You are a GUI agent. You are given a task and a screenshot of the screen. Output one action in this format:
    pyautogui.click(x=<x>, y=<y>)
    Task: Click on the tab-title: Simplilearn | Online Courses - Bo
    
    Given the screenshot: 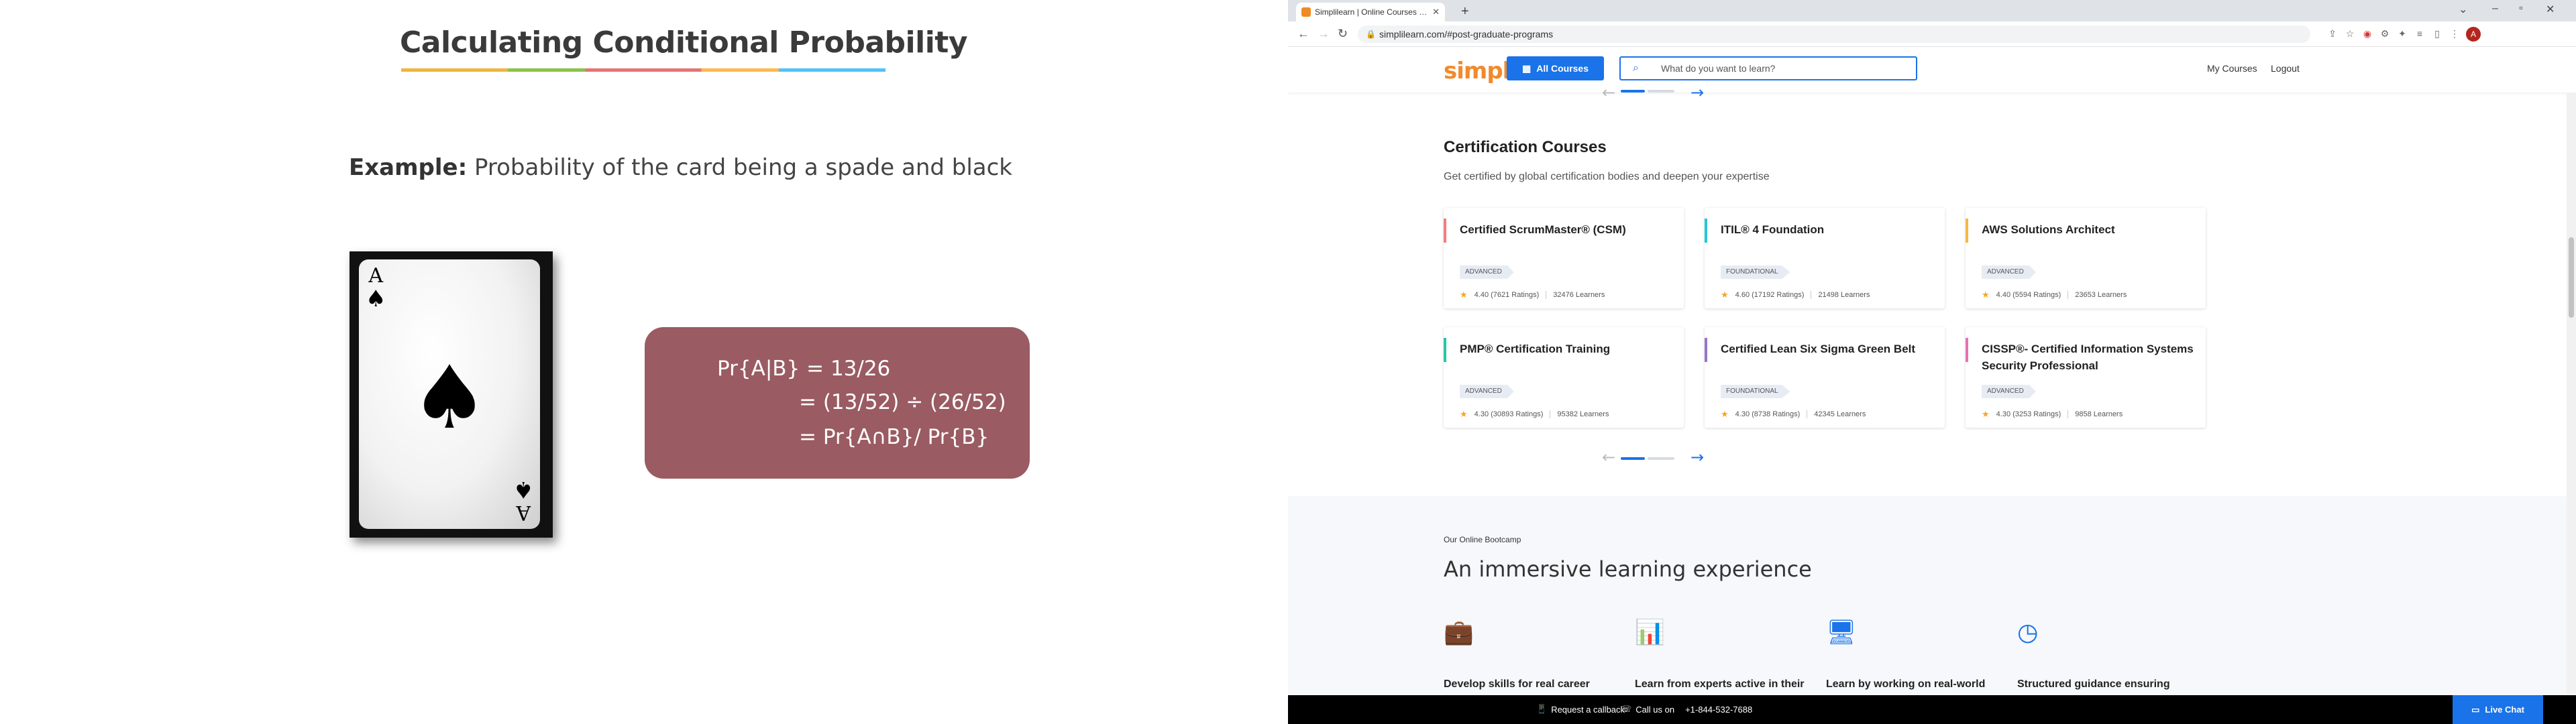 What is the action you would take?
    pyautogui.click(x=1372, y=12)
    